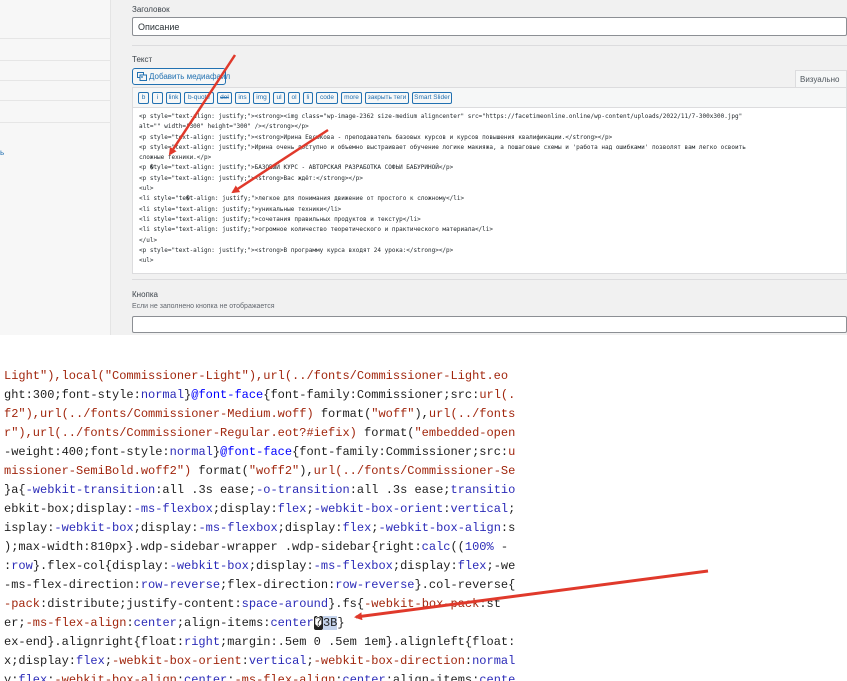  What do you see at coordinates (274, 471) in the screenshot?
I see `css-token: "woff2"` at bounding box center [274, 471].